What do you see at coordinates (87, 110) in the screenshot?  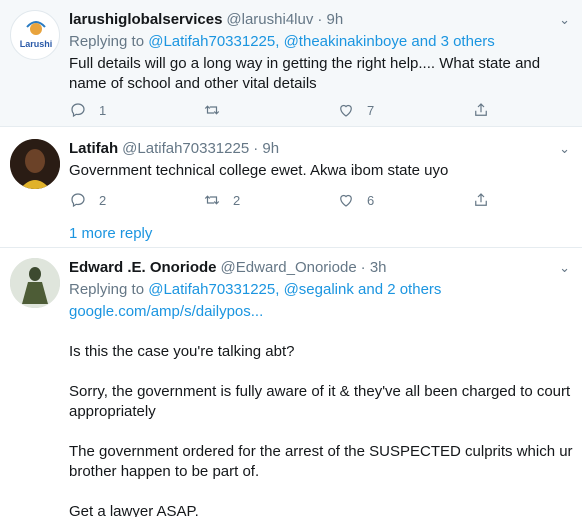 I see `reply-button: 1` at bounding box center [87, 110].